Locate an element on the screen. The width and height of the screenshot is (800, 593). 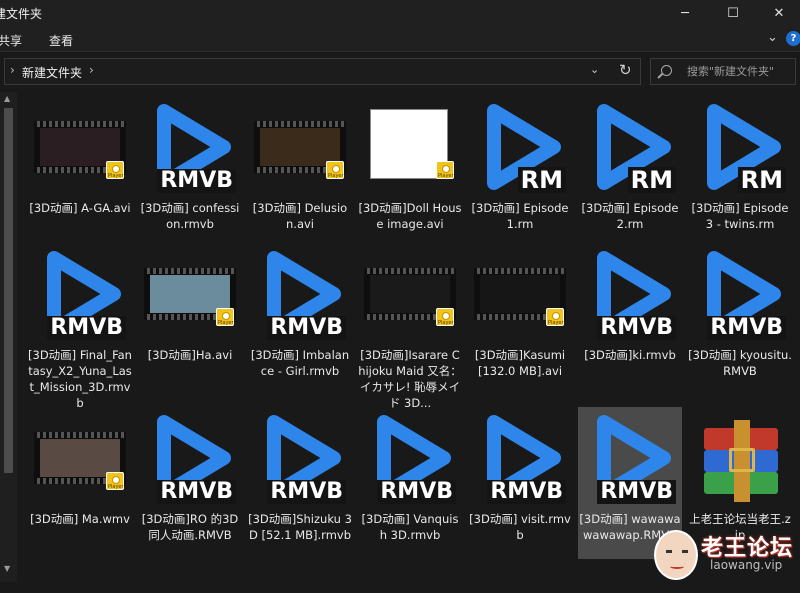
file-thumbnail is located at coordinates (740, 460).